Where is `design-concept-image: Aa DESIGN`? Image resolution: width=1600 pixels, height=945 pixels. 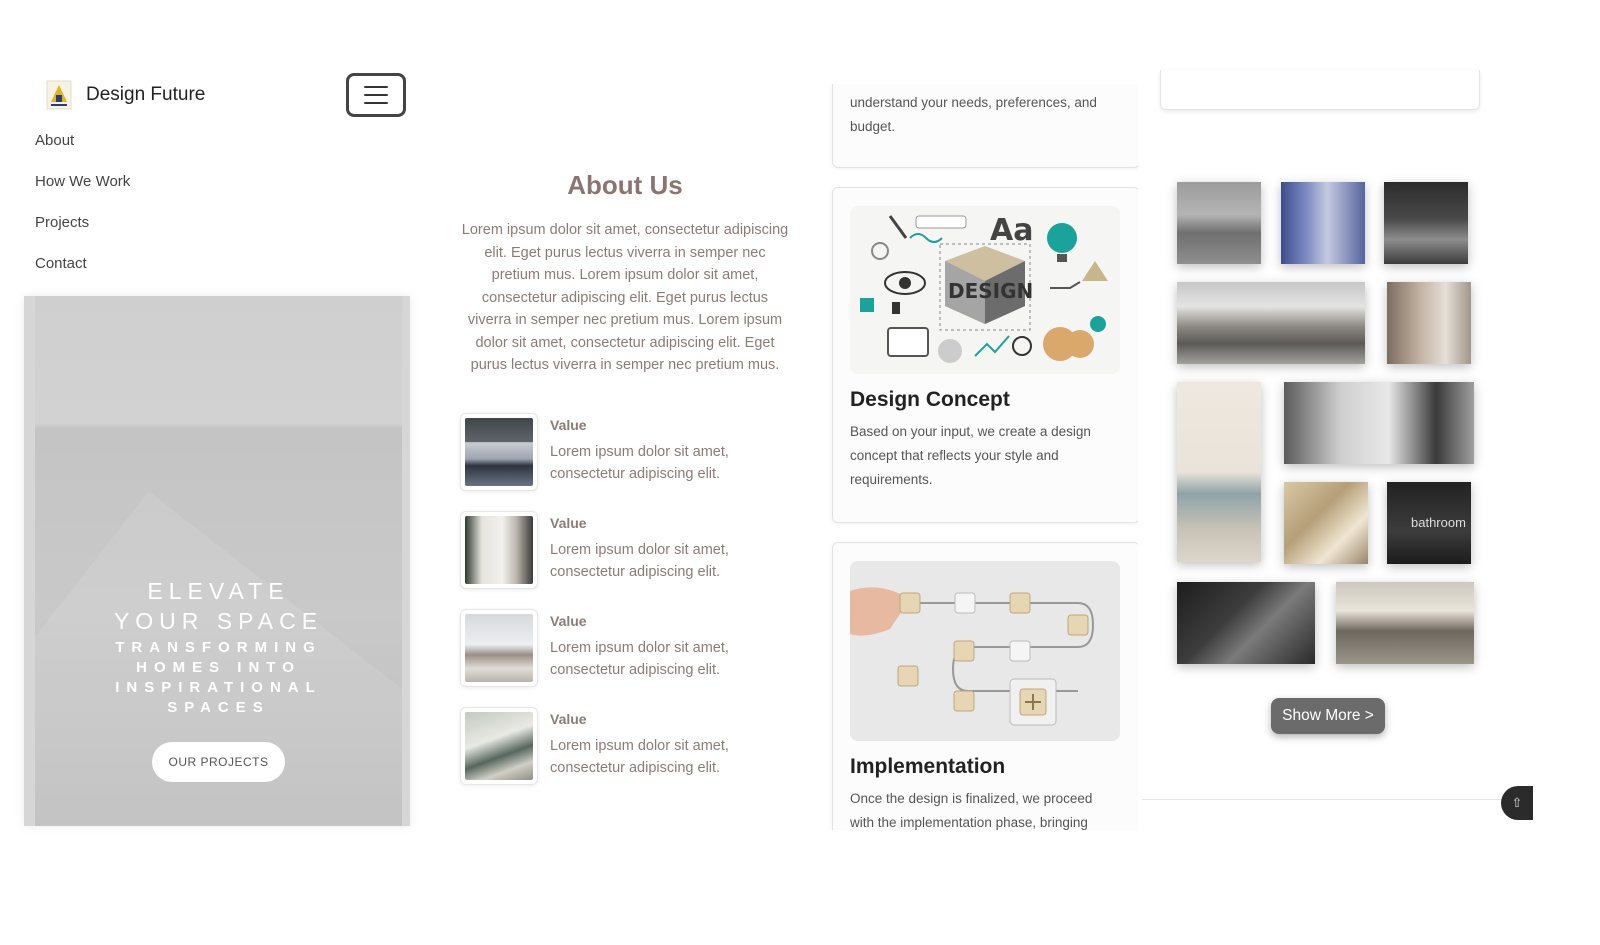 design-concept-image: Aa DESIGN is located at coordinates (985, 290).